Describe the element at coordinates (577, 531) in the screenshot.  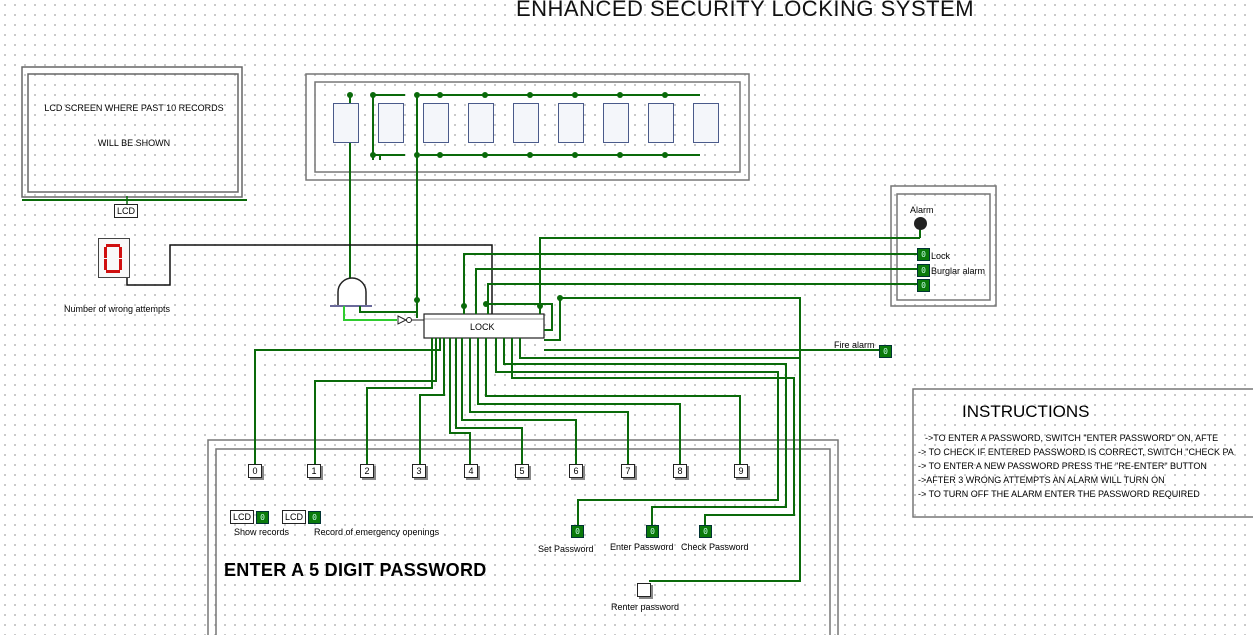
I see `set-password-toggle: 0` at that location.